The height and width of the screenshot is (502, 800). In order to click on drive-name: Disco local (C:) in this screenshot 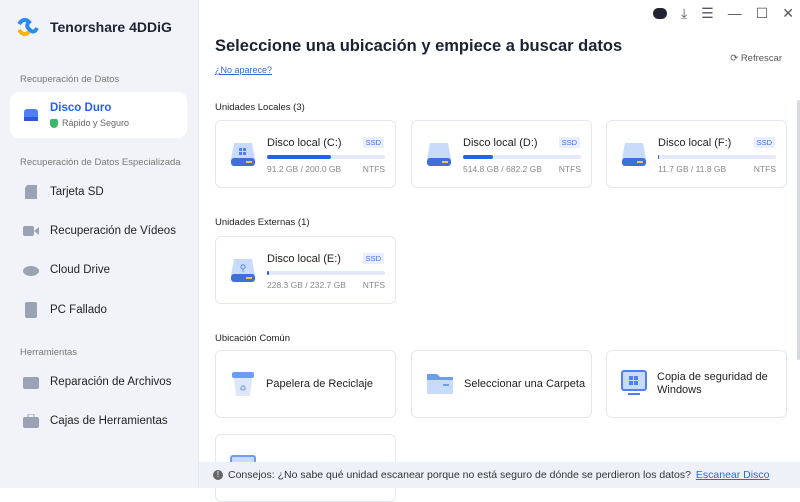, I will do `click(304, 143)`.